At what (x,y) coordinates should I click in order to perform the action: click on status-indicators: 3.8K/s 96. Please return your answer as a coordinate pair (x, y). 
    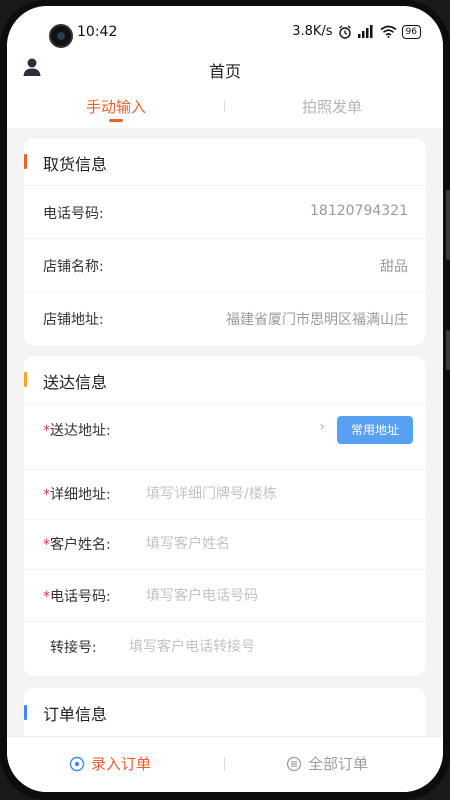
    Looking at the image, I should click on (356, 31).